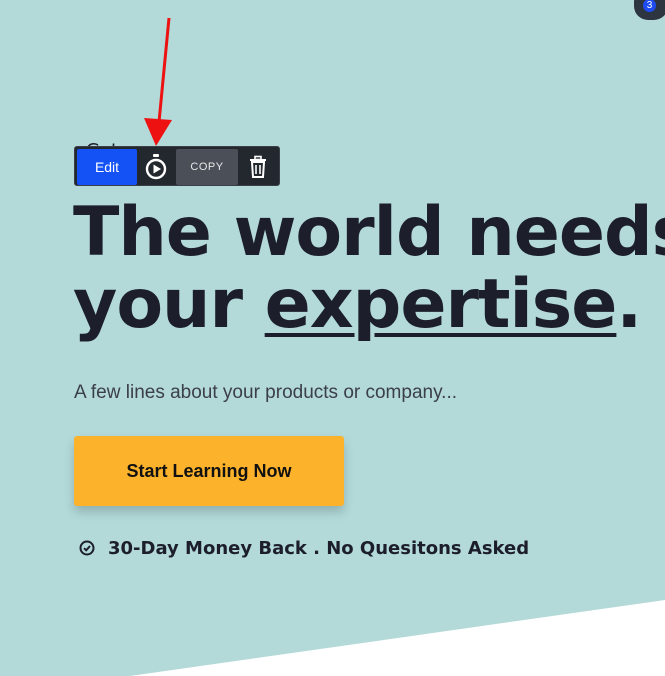 This screenshot has height=676, width=665. I want to click on headline-period: ., so click(629, 304).